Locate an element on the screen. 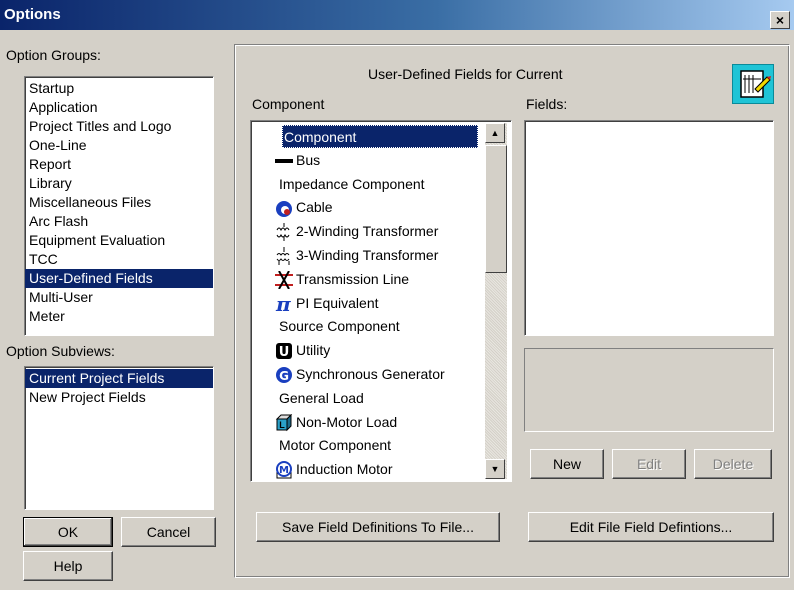  option-group-item: One-Line is located at coordinates (119, 145).